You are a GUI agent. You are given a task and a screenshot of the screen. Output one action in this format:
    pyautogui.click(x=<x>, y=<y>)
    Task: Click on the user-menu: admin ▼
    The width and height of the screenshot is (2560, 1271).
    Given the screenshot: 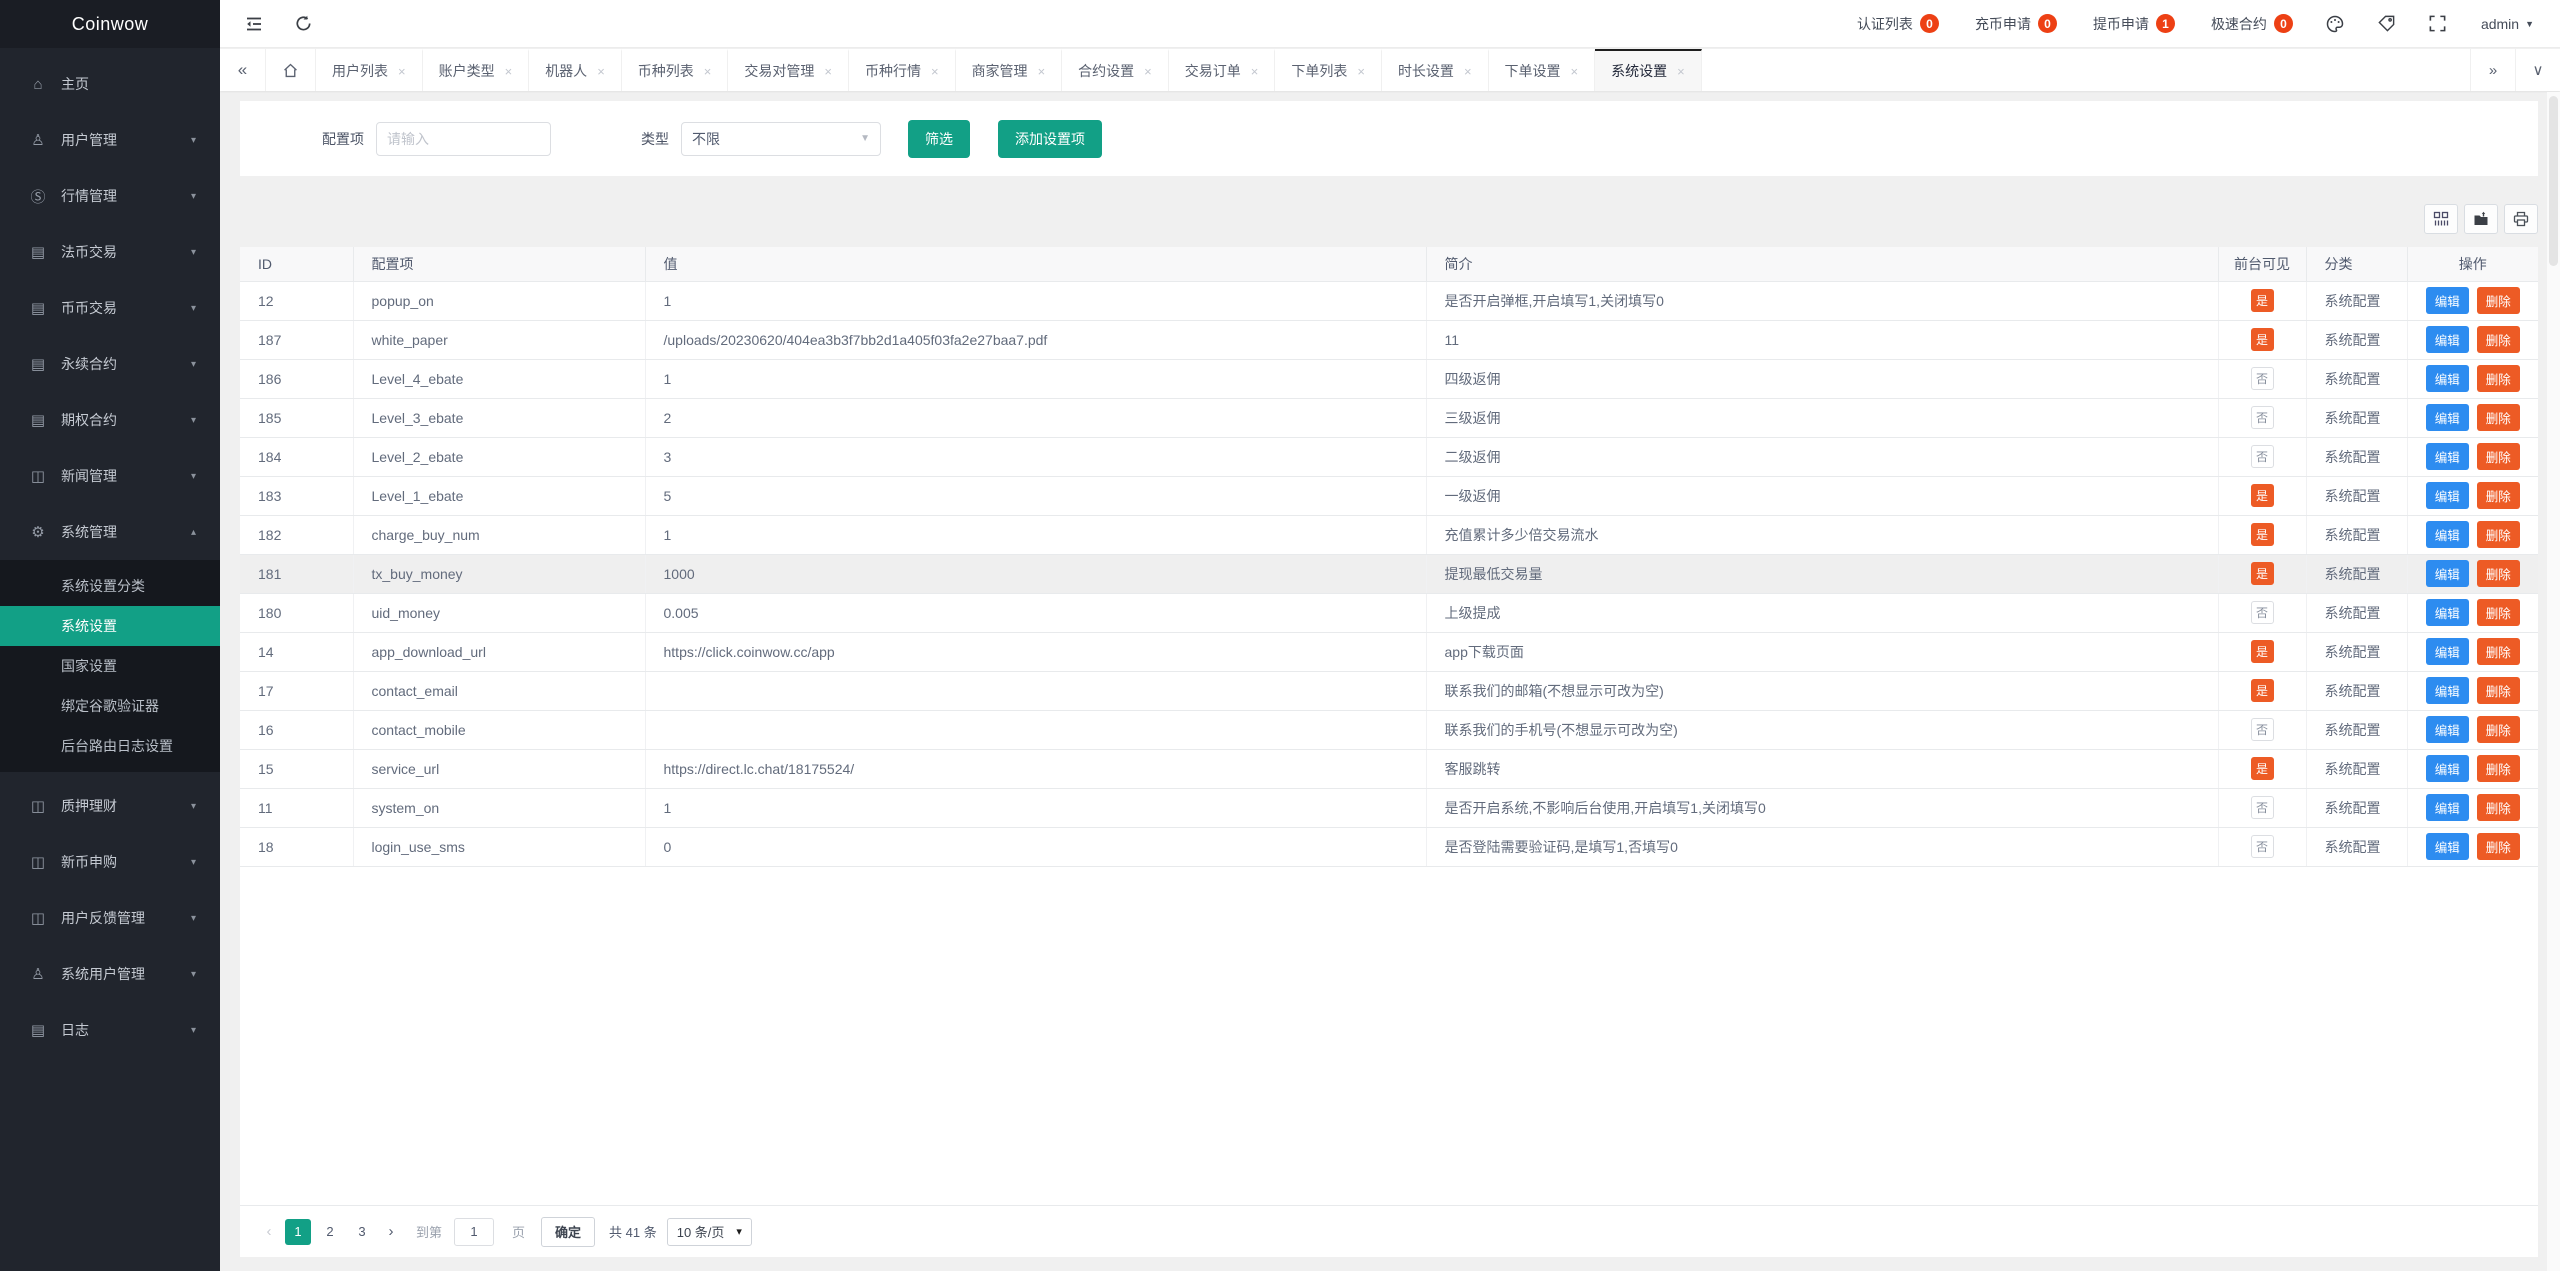 What is the action you would take?
    pyautogui.click(x=2507, y=24)
    